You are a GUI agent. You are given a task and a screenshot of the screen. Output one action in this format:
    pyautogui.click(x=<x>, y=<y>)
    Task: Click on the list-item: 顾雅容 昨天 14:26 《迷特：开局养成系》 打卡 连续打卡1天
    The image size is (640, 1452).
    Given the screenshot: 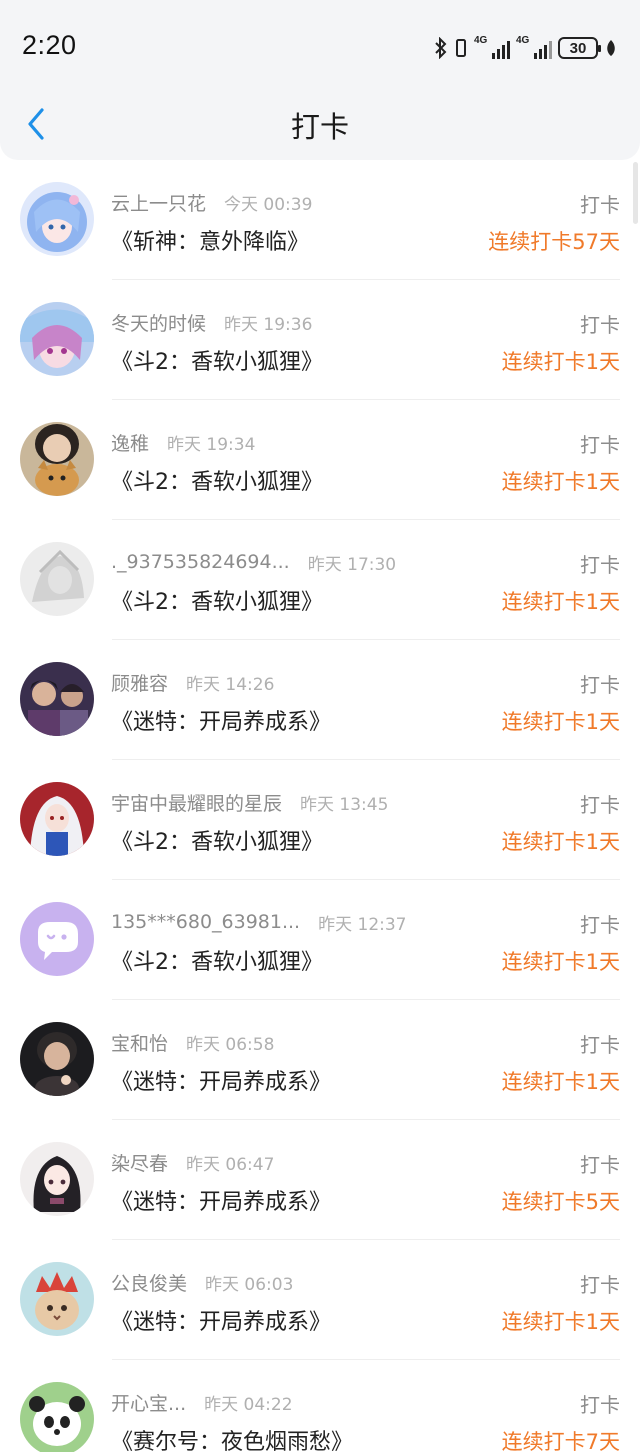 What is the action you would take?
    pyautogui.click(x=320, y=700)
    